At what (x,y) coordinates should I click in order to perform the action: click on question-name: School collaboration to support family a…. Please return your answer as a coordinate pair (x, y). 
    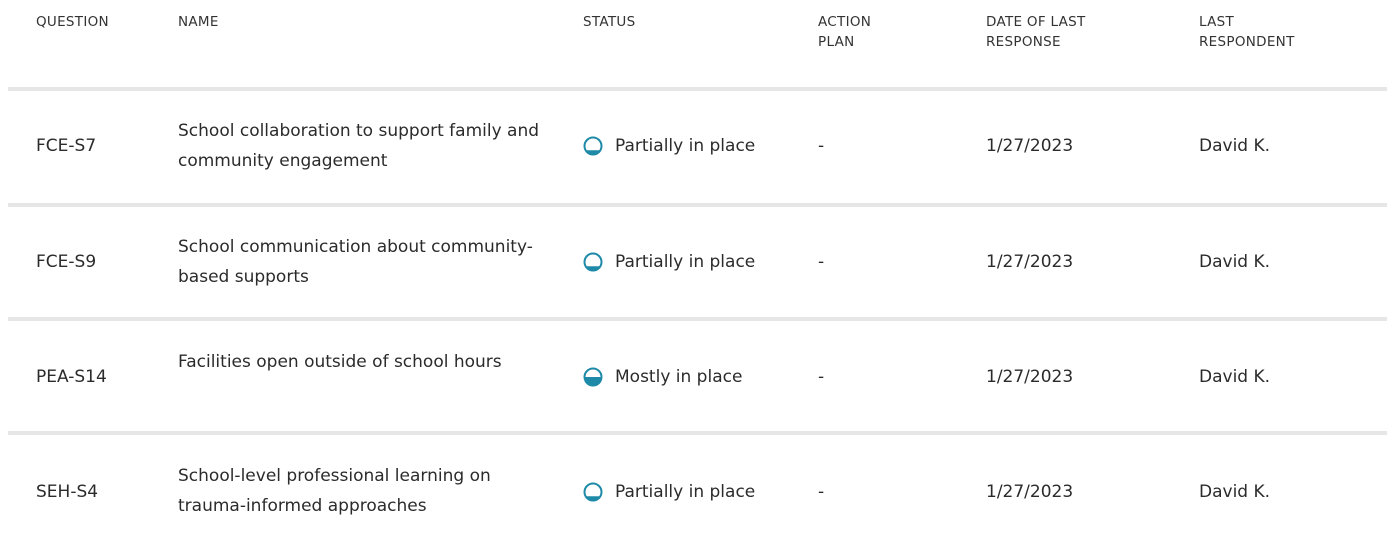
    Looking at the image, I should click on (363, 146).